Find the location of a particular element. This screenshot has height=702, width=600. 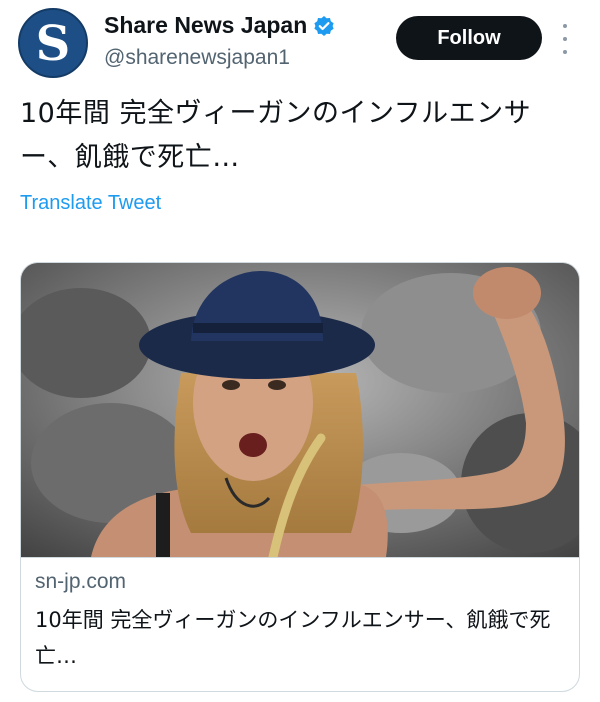

avatar-letter: S is located at coordinates (53, 44).